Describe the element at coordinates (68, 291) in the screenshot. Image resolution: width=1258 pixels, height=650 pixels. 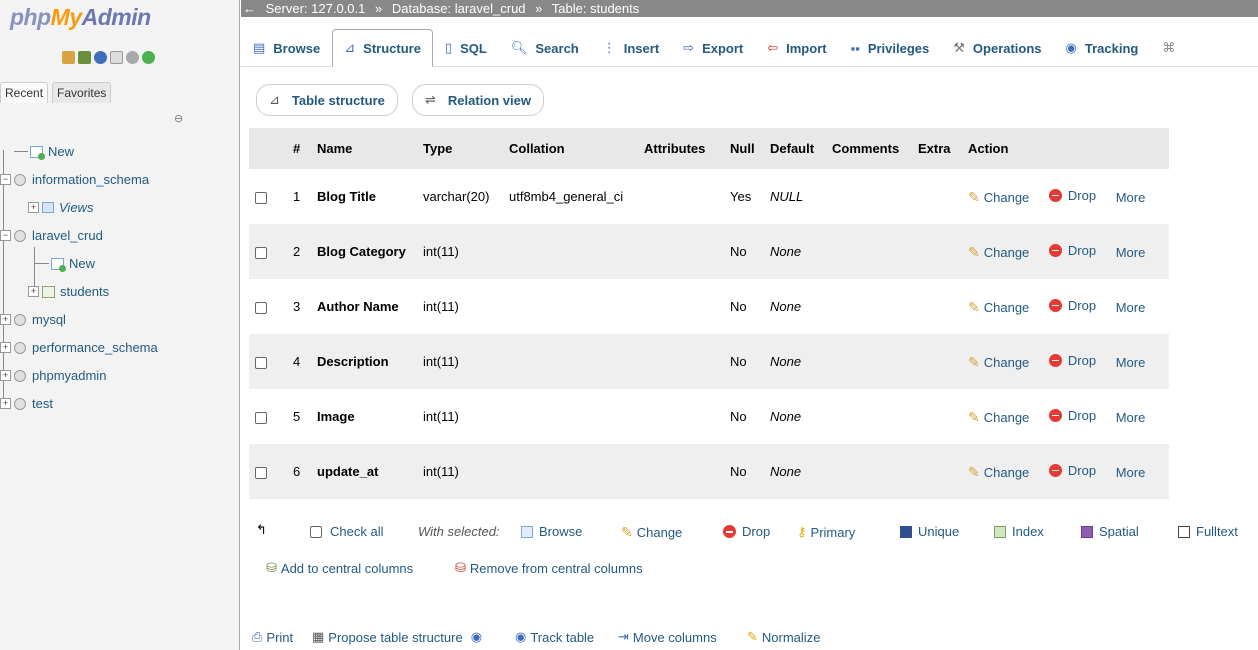
I see `tree-item-students: + students` at that location.